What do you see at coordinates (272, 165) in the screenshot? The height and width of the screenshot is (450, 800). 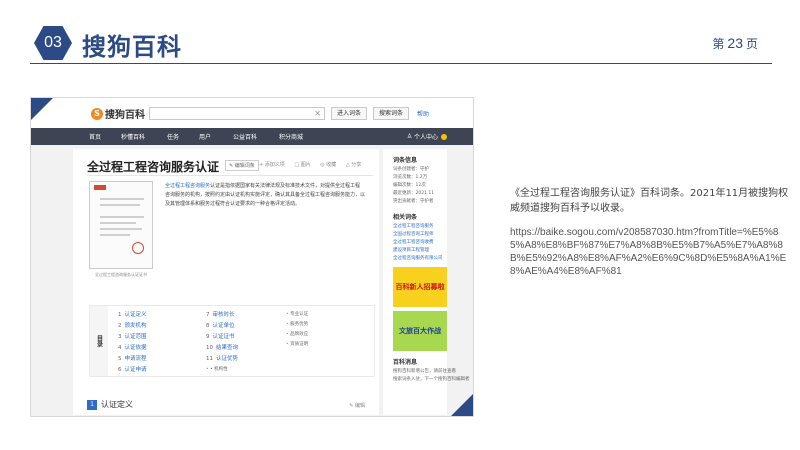 I see `add-sense-button: + 添加义项` at bounding box center [272, 165].